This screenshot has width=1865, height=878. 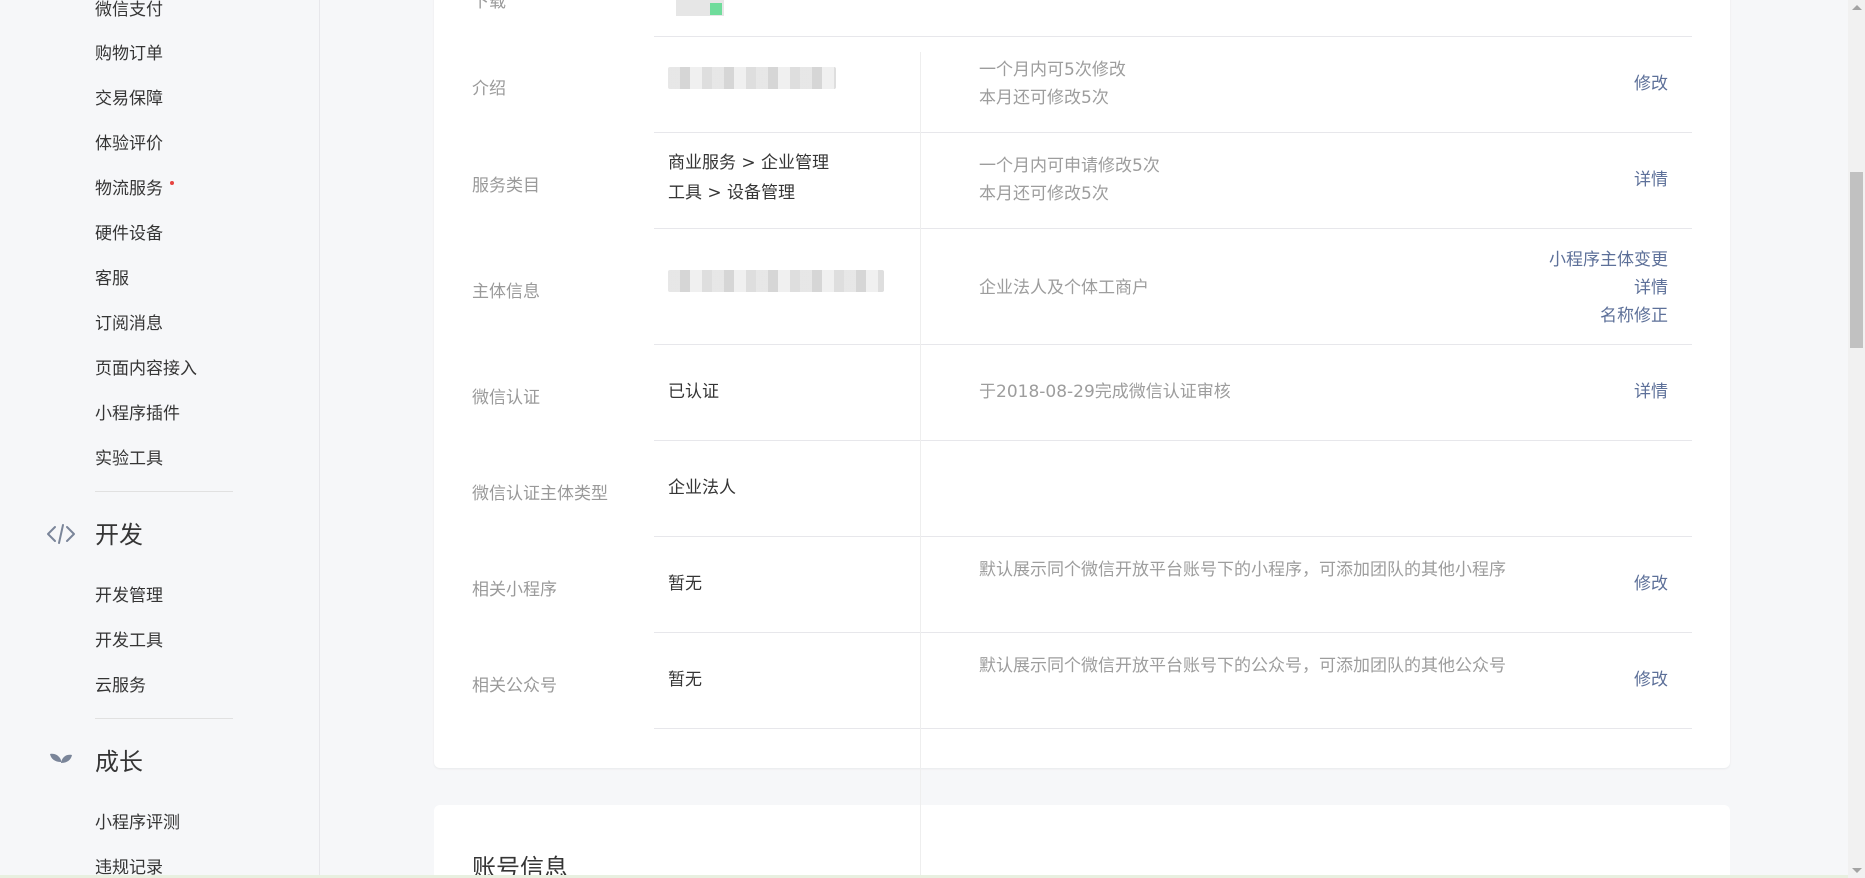 I want to click on row-actions: 小程序主体变更 详情 名称修正, so click(x=1608, y=288).